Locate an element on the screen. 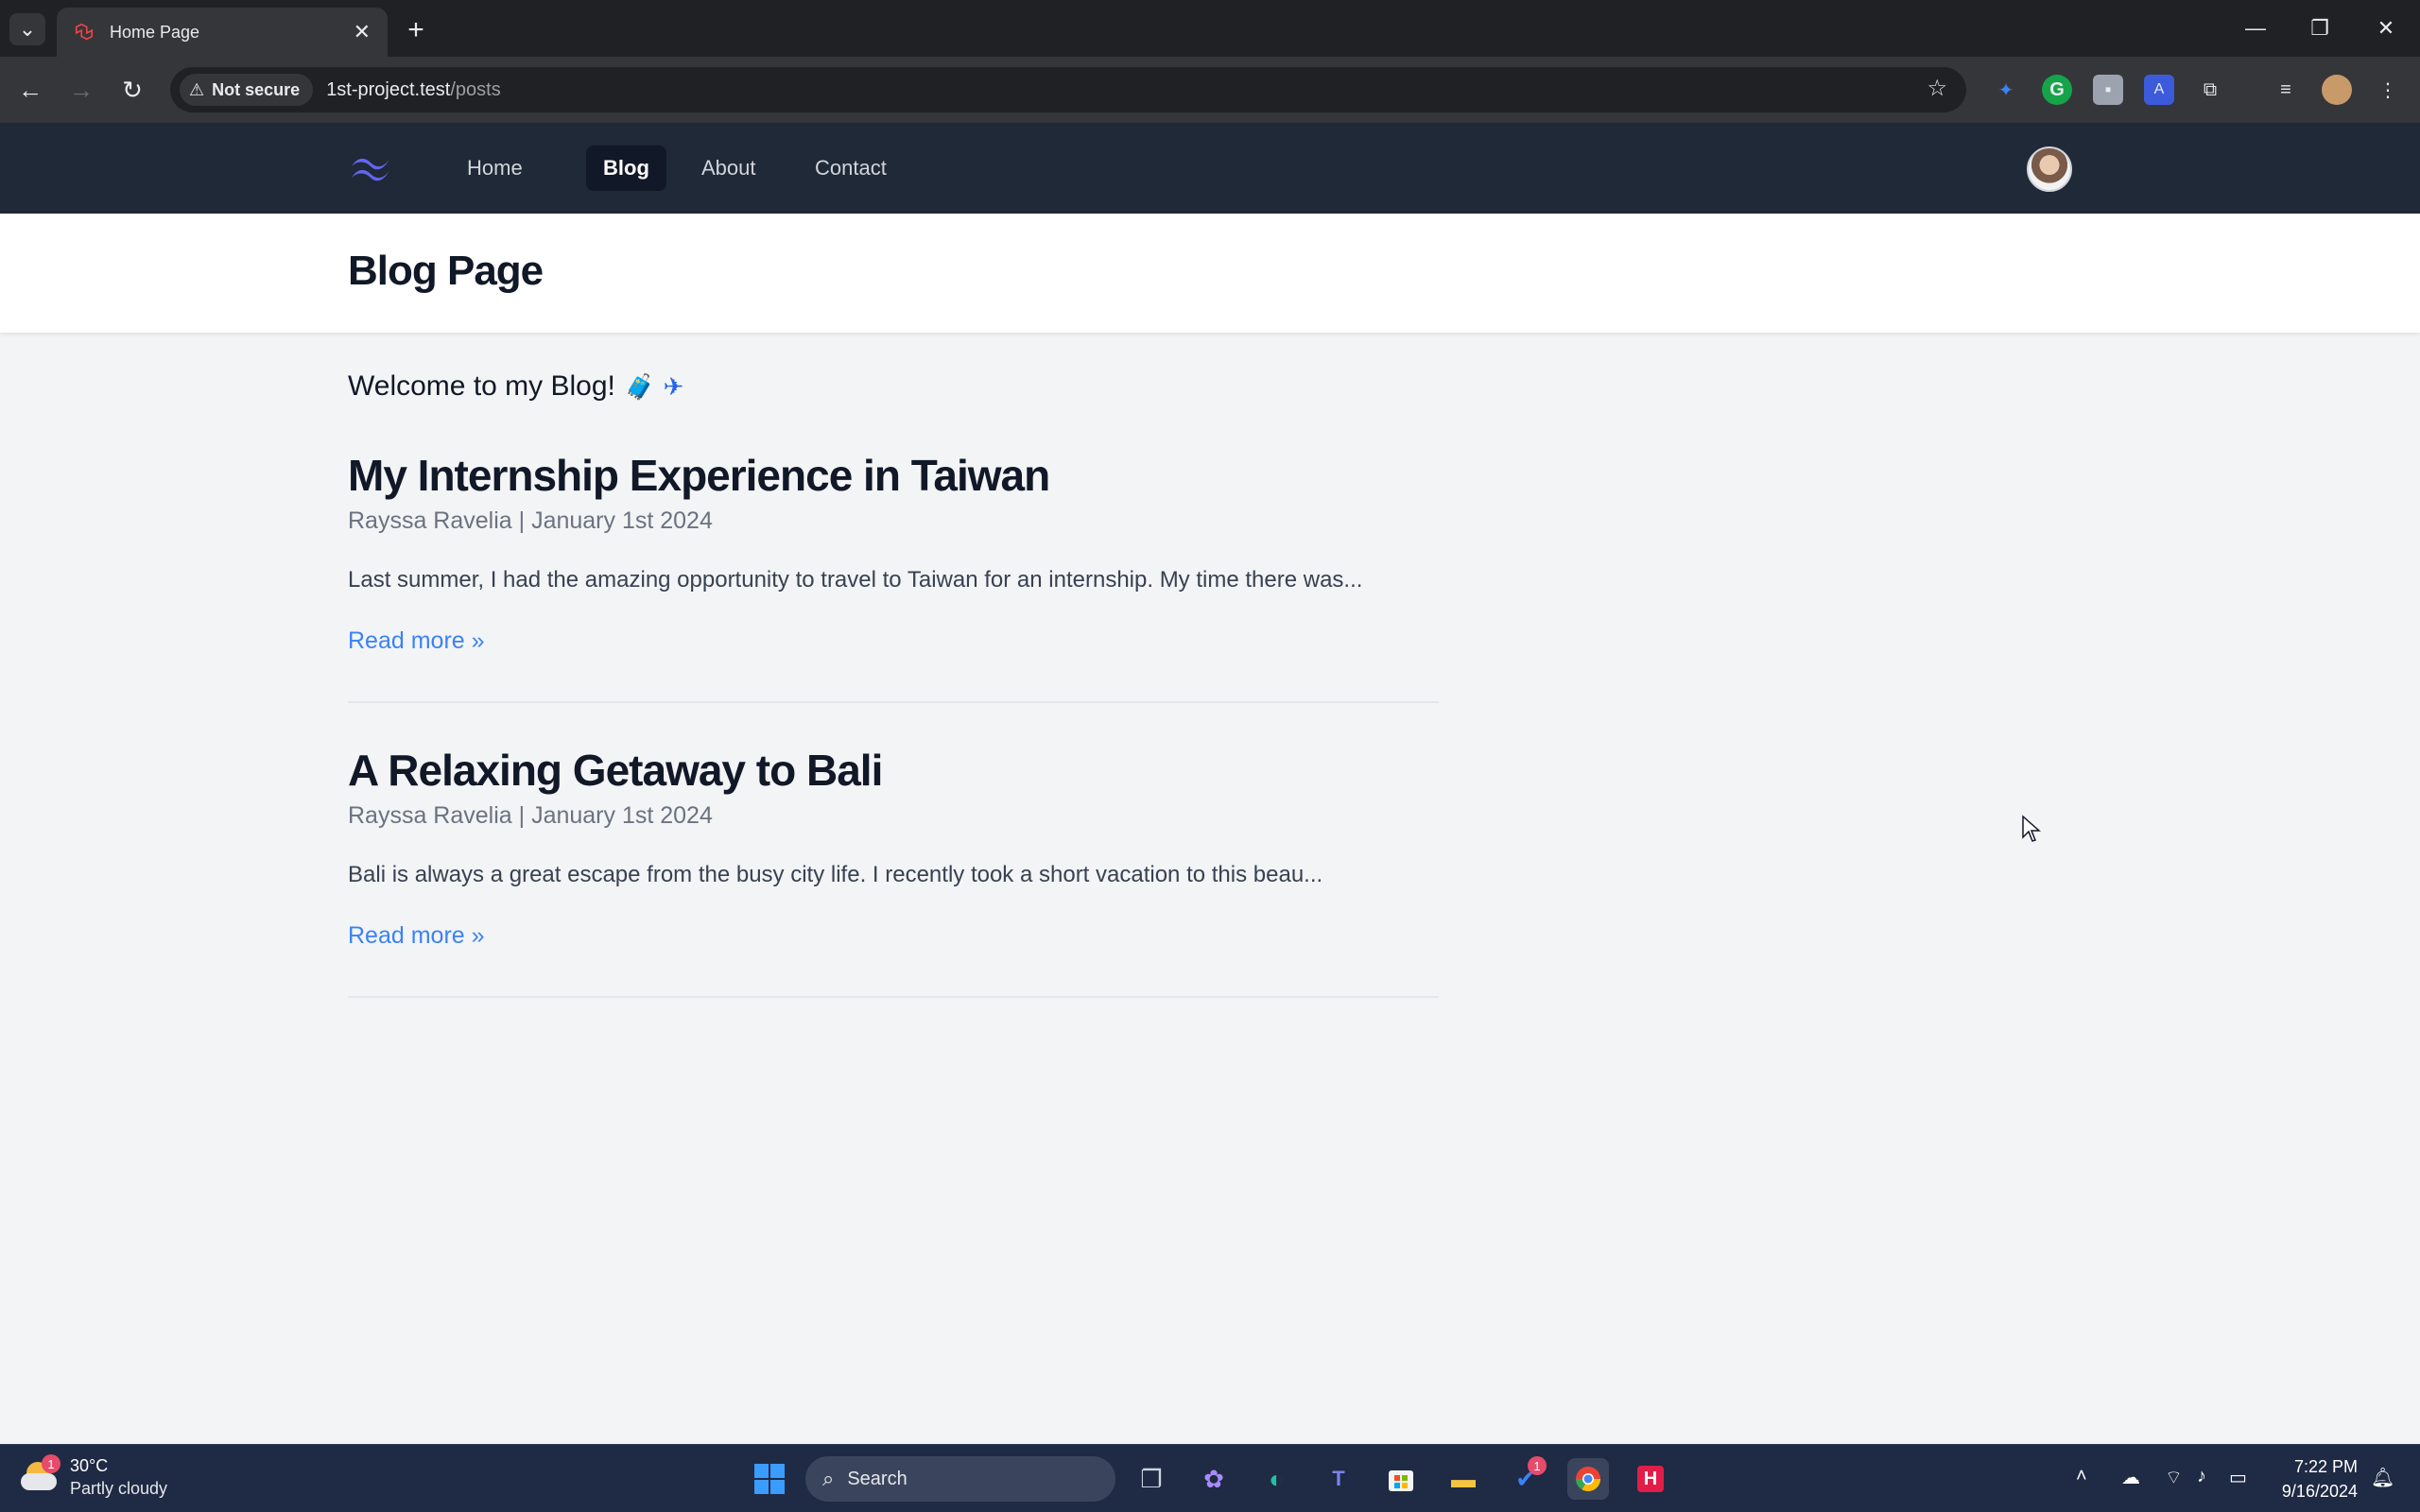 The image size is (2420, 1512). restore-icon: ❐ is located at coordinates (2319, 28).